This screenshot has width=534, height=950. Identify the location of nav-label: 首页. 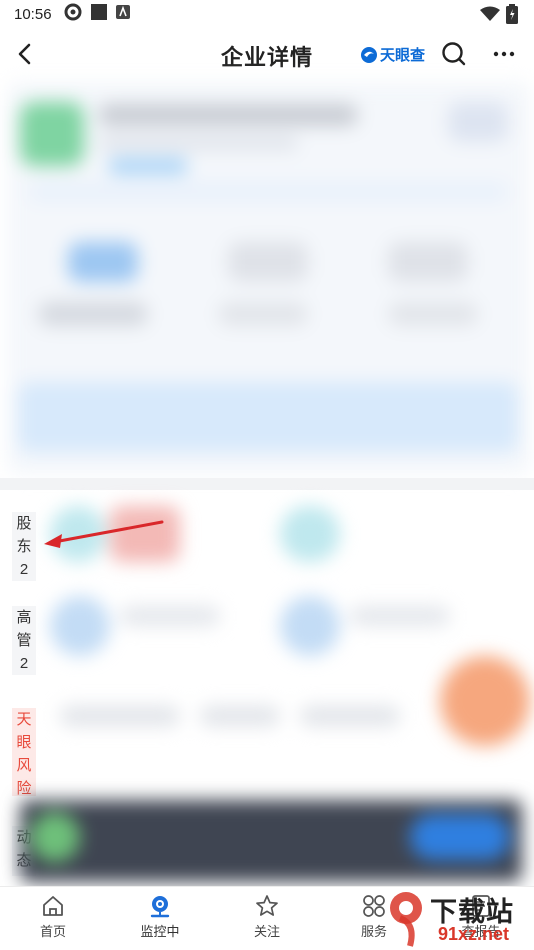
(52, 931).